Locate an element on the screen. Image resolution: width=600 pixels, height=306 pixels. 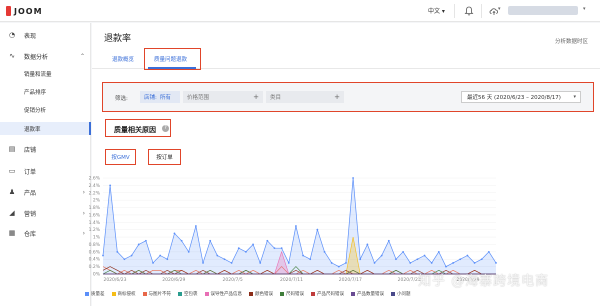
legend-item: 尺码错误 is located at coordinates (292, 294).